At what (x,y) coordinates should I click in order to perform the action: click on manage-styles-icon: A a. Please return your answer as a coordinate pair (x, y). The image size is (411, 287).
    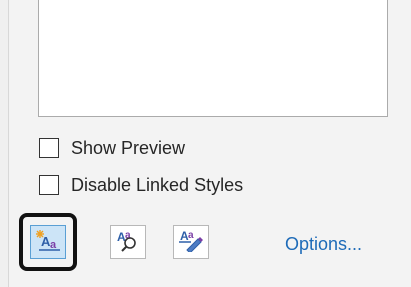
    Looking at the image, I should click on (191, 242).